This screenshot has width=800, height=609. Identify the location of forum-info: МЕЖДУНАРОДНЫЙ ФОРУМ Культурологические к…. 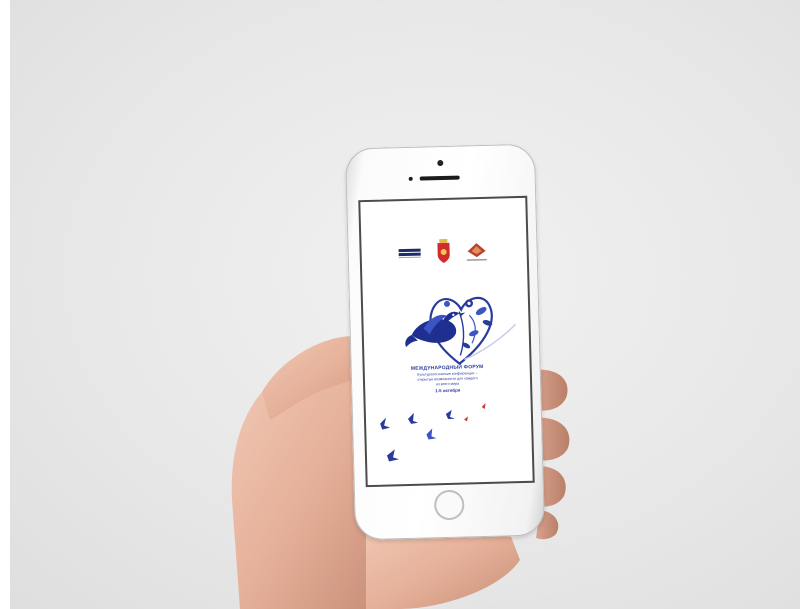
(448, 379).